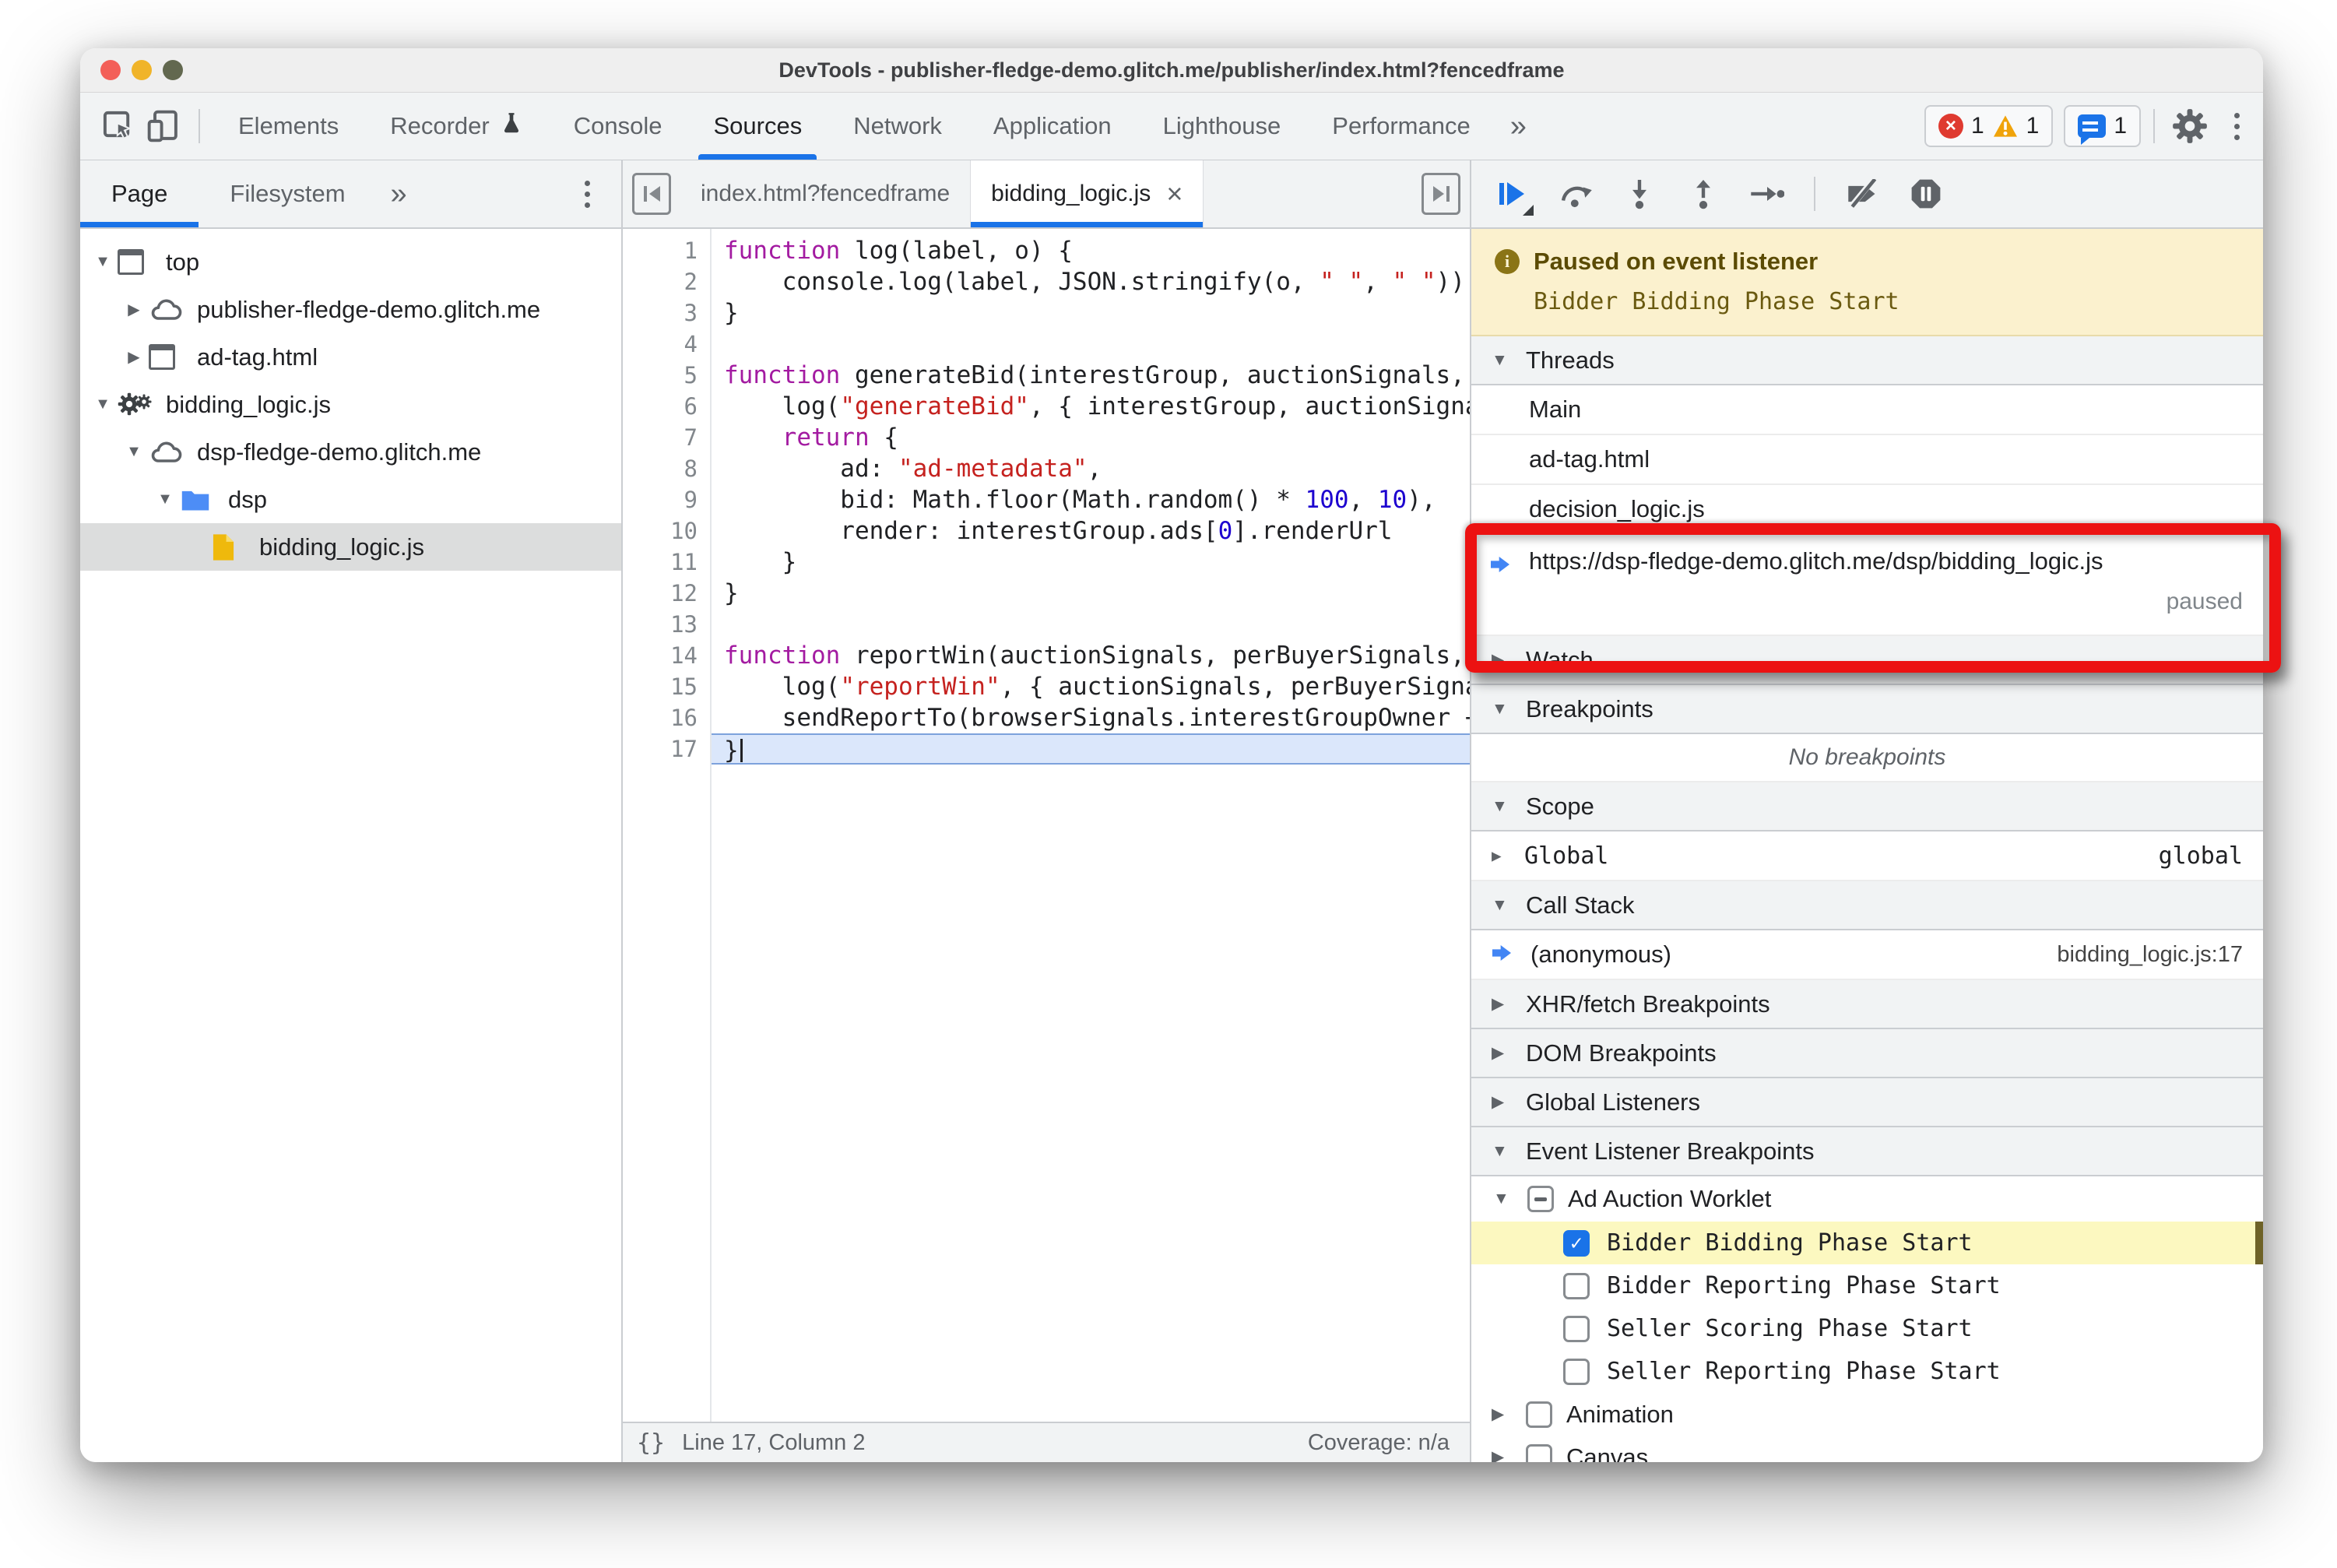 The image size is (2337, 1568). Describe the element at coordinates (667, 499) in the screenshot. I see `line-number: 9` at that location.